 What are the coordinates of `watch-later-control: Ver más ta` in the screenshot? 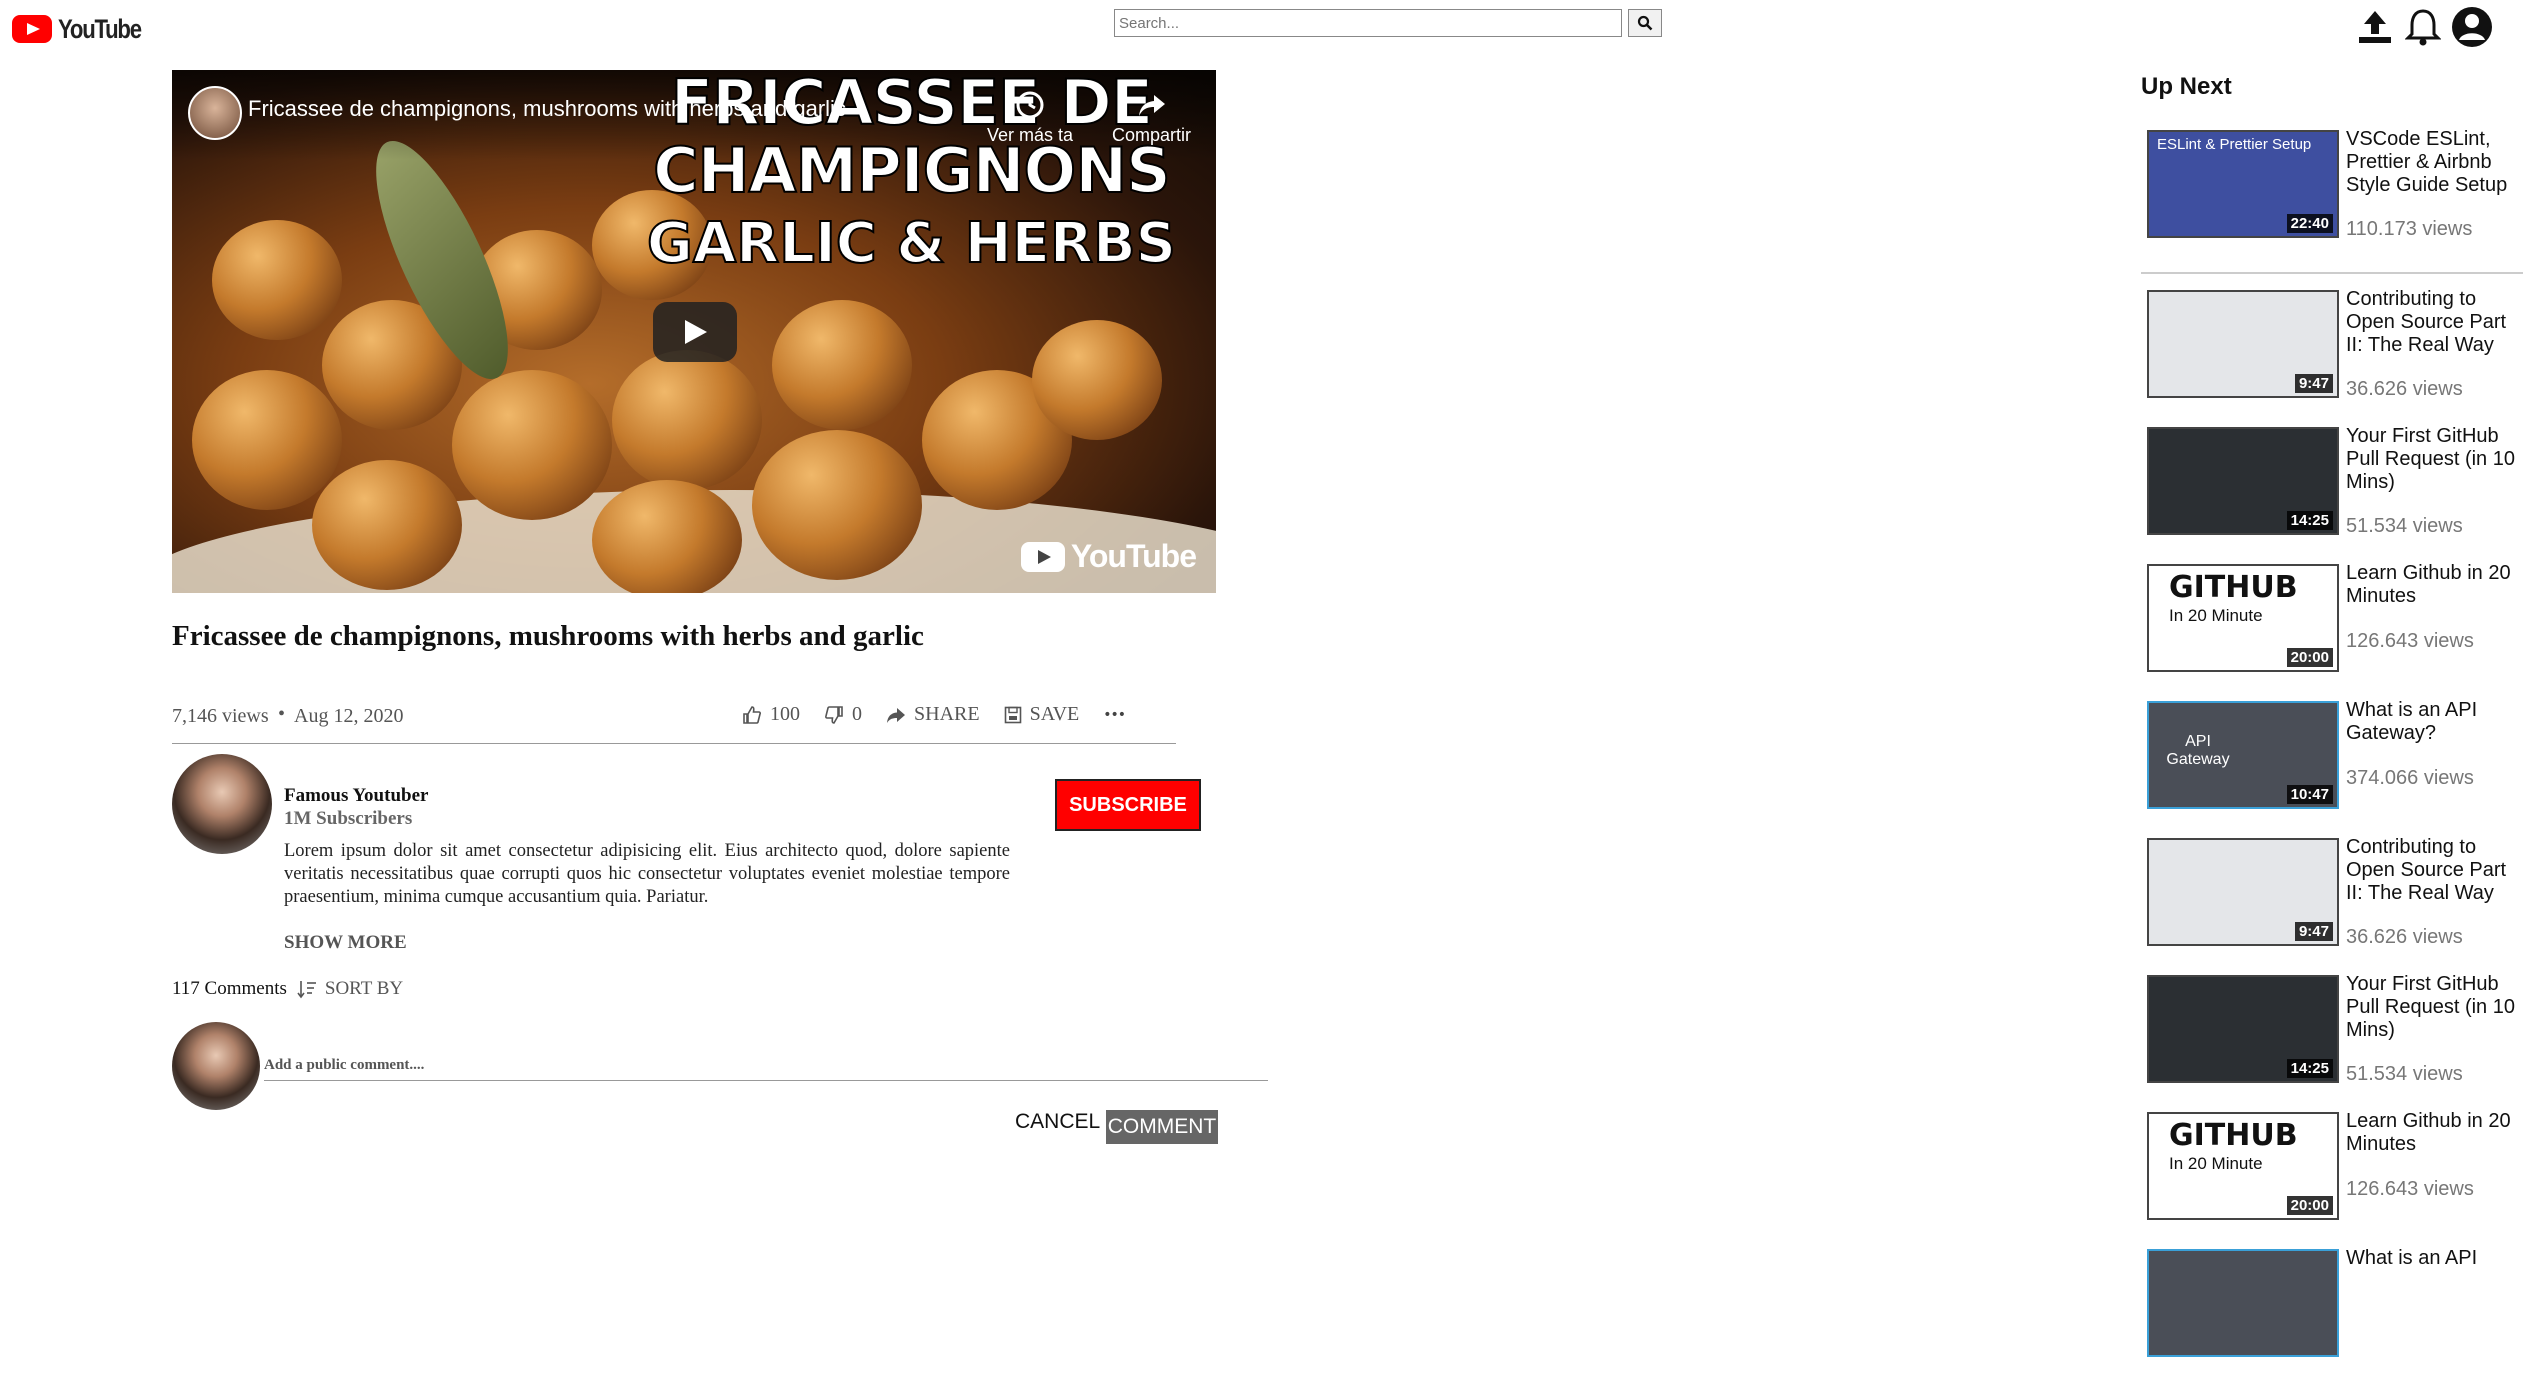 It's located at (1030, 118).